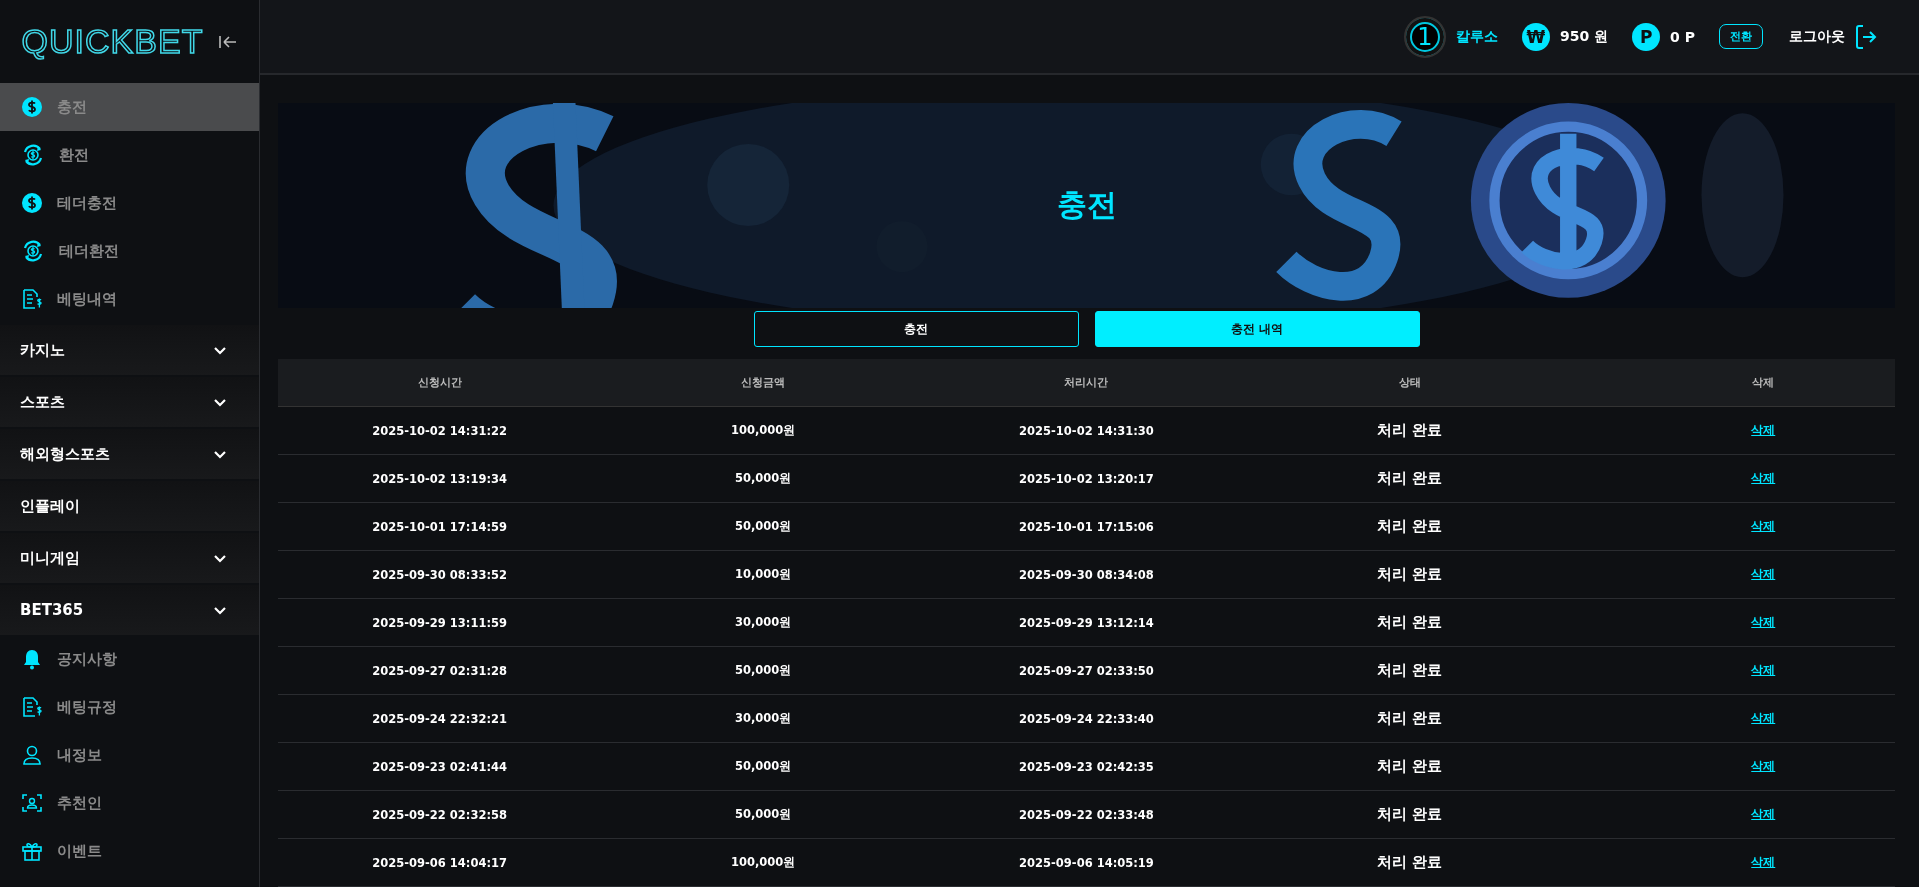  I want to click on menu-group: 인플레이, so click(129, 506).